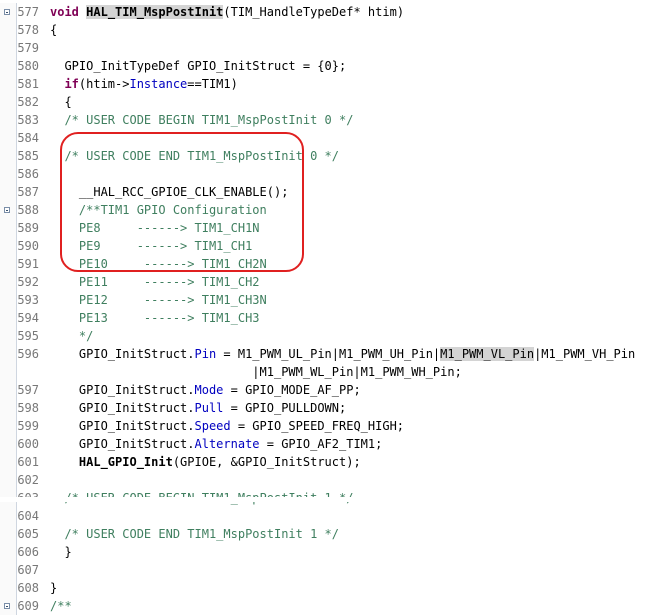 The height and width of the screenshot is (615, 648). I want to click on comment: /* USER CODE END TIM1_MspPostInit 0 */, so click(201, 156).